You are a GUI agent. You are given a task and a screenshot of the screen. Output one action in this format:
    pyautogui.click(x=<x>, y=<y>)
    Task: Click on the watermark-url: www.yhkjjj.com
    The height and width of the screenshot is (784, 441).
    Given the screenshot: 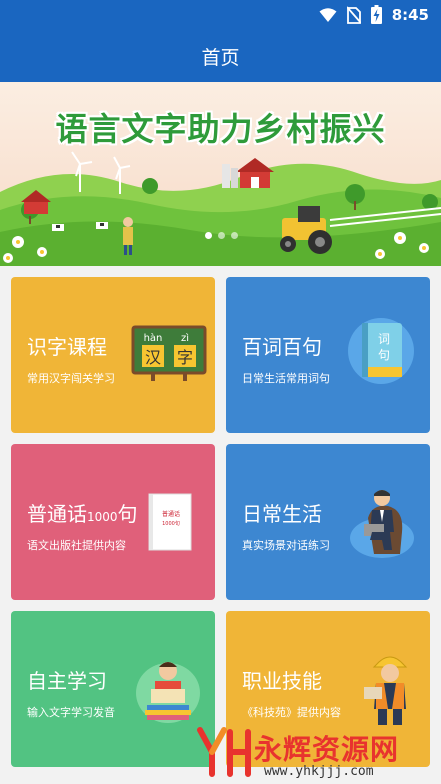 What is the action you would take?
    pyautogui.click(x=319, y=771)
    